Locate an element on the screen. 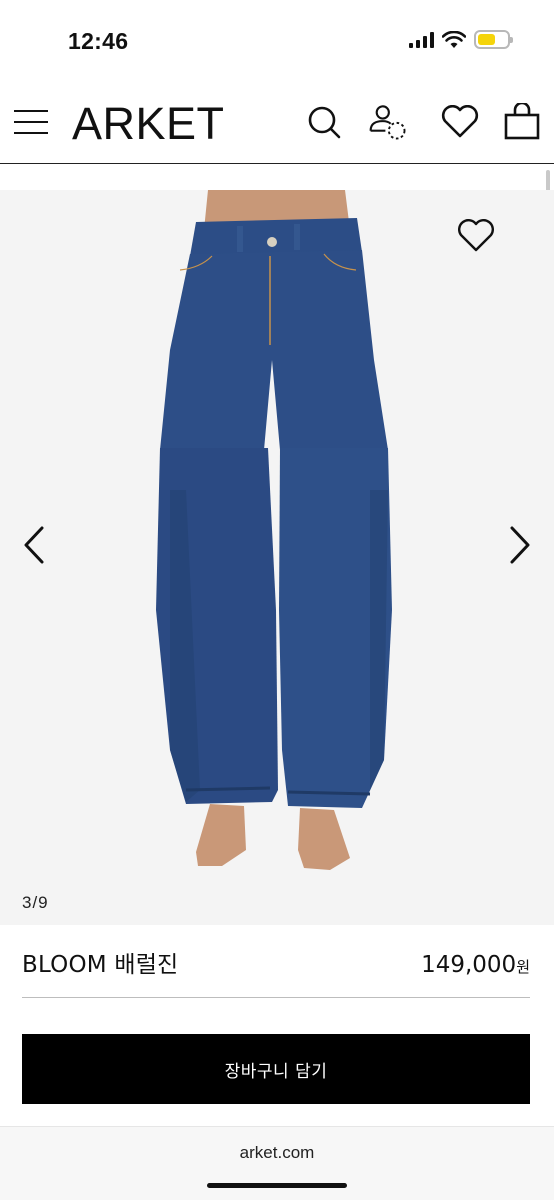  status-icons is located at coordinates (461, 39).